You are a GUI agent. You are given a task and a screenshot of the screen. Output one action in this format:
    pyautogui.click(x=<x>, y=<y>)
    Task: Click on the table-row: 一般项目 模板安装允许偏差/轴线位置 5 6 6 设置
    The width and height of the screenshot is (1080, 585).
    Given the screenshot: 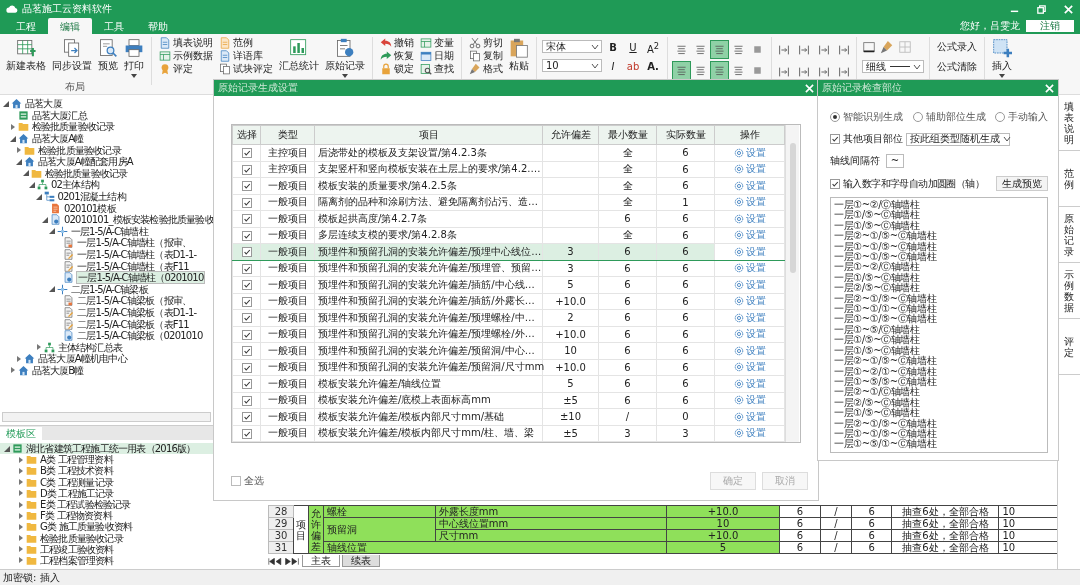 What is the action you would take?
    pyautogui.click(x=508, y=383)
    